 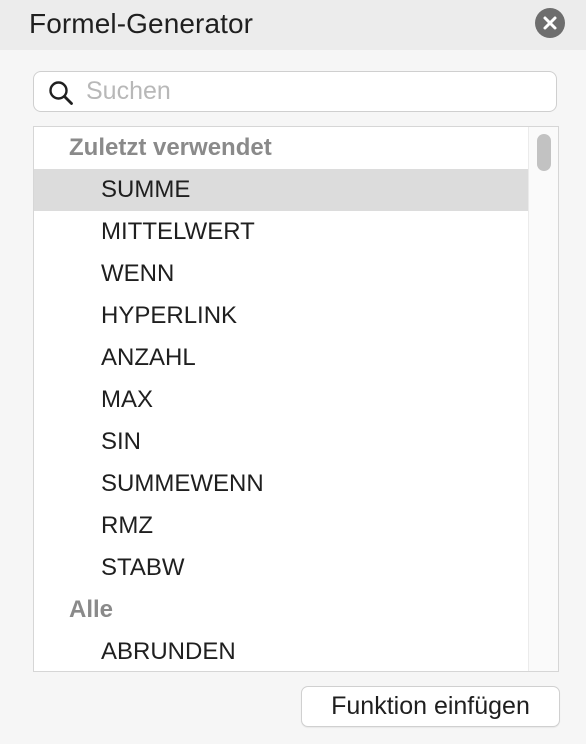 I want to click on search-field, so click(x=295, y=91).